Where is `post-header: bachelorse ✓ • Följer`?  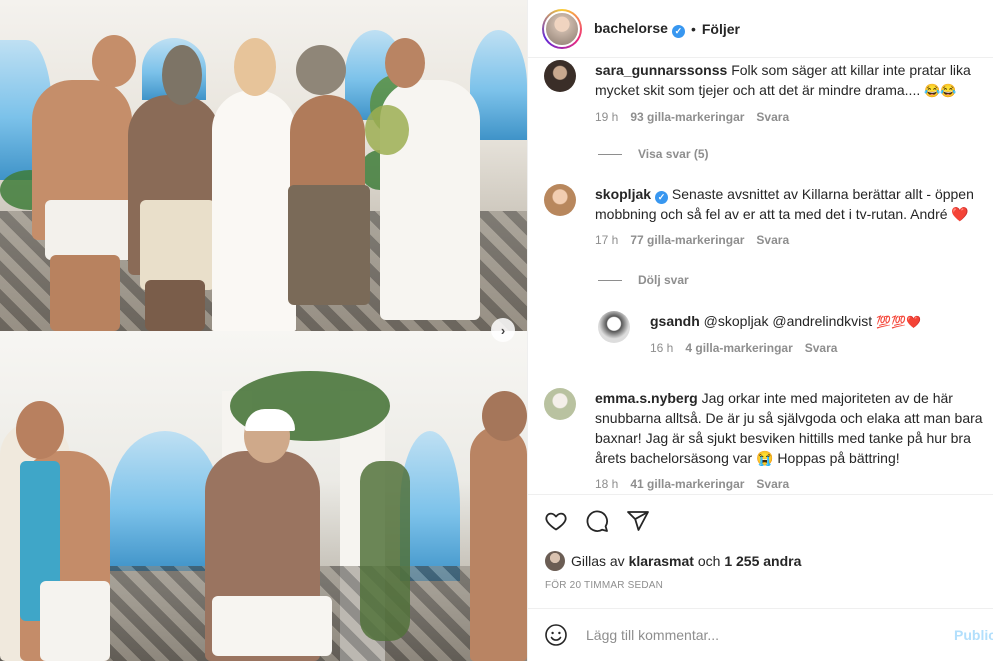
post-header: bachelorse ✓ • Följer is located at coordinates (760, 29).